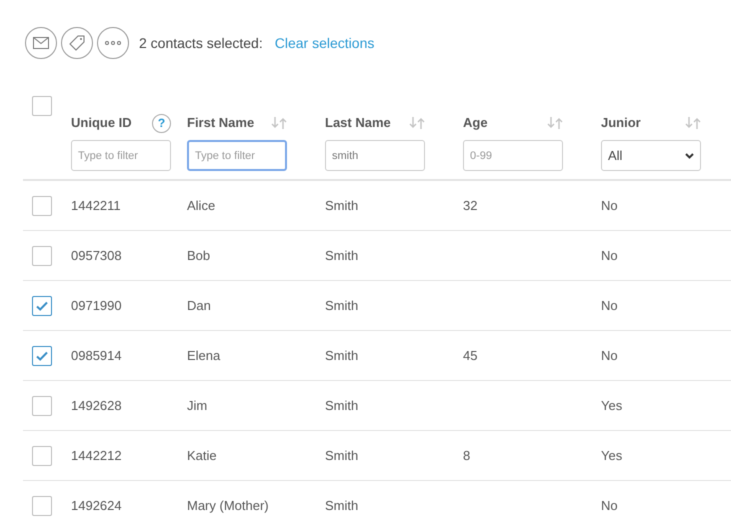 Image resolution: width=731 pixels, height=523 pixels. What do you see at coordinates (96, 205) in the screenshot?
I see `table-cell: 1442211` at bounding box center [96, 205].